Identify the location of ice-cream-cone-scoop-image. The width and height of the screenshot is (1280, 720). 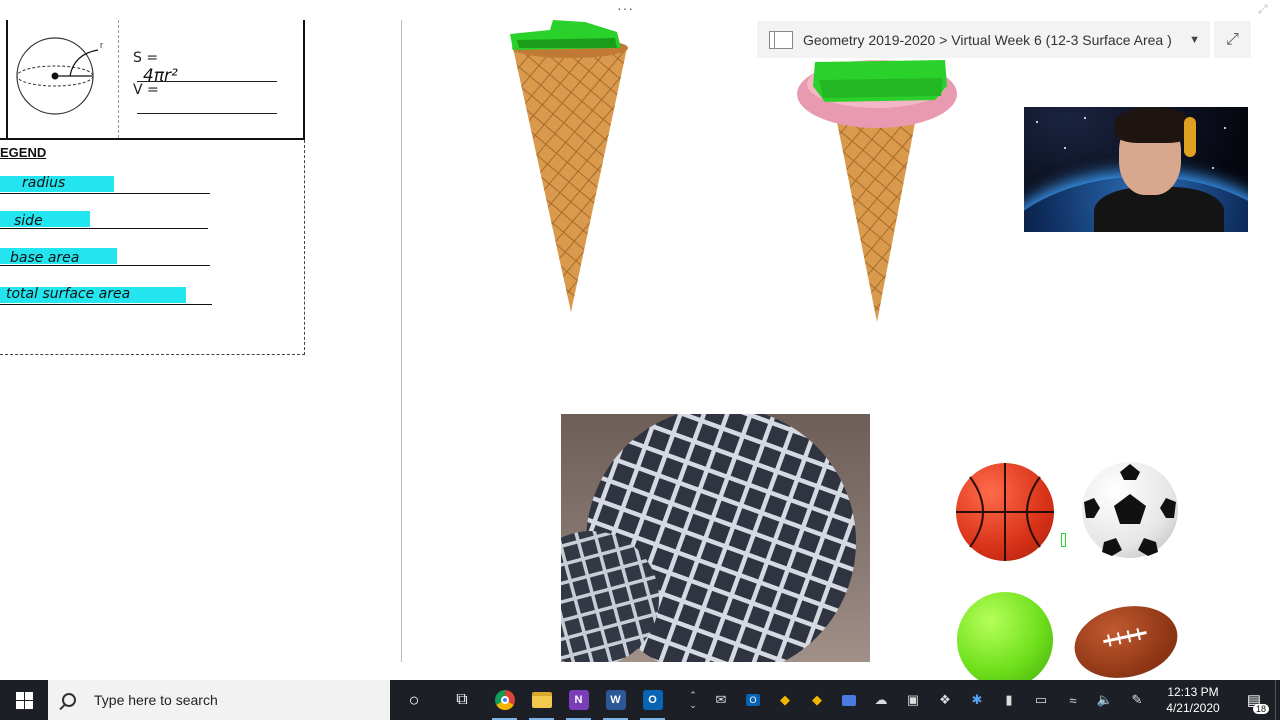
(877, 191).